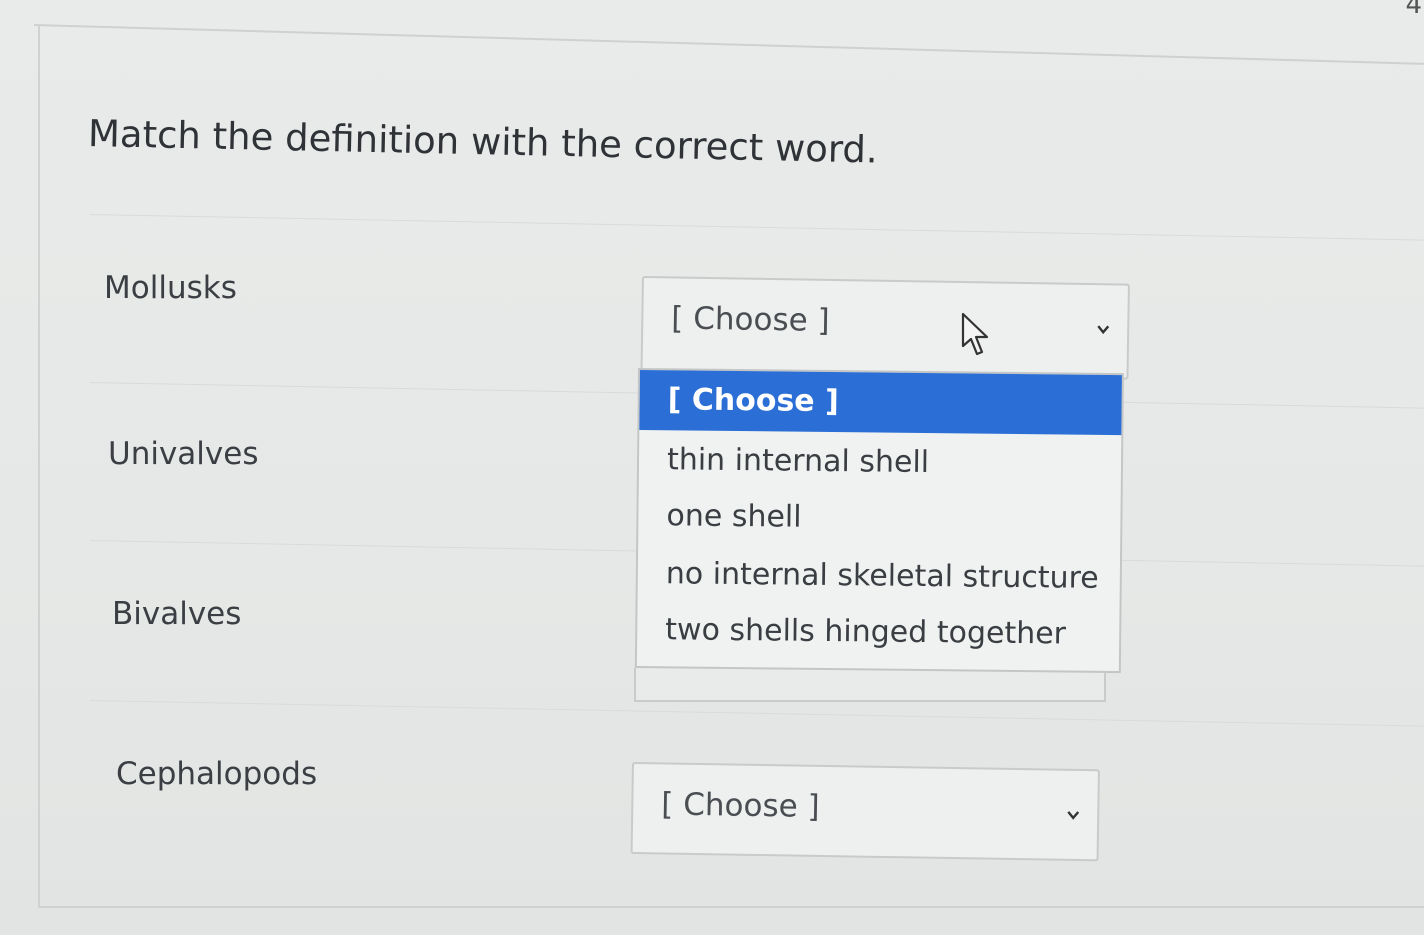  I want to click on mollusks-select-value: [ Choose ], so click(750, 319).